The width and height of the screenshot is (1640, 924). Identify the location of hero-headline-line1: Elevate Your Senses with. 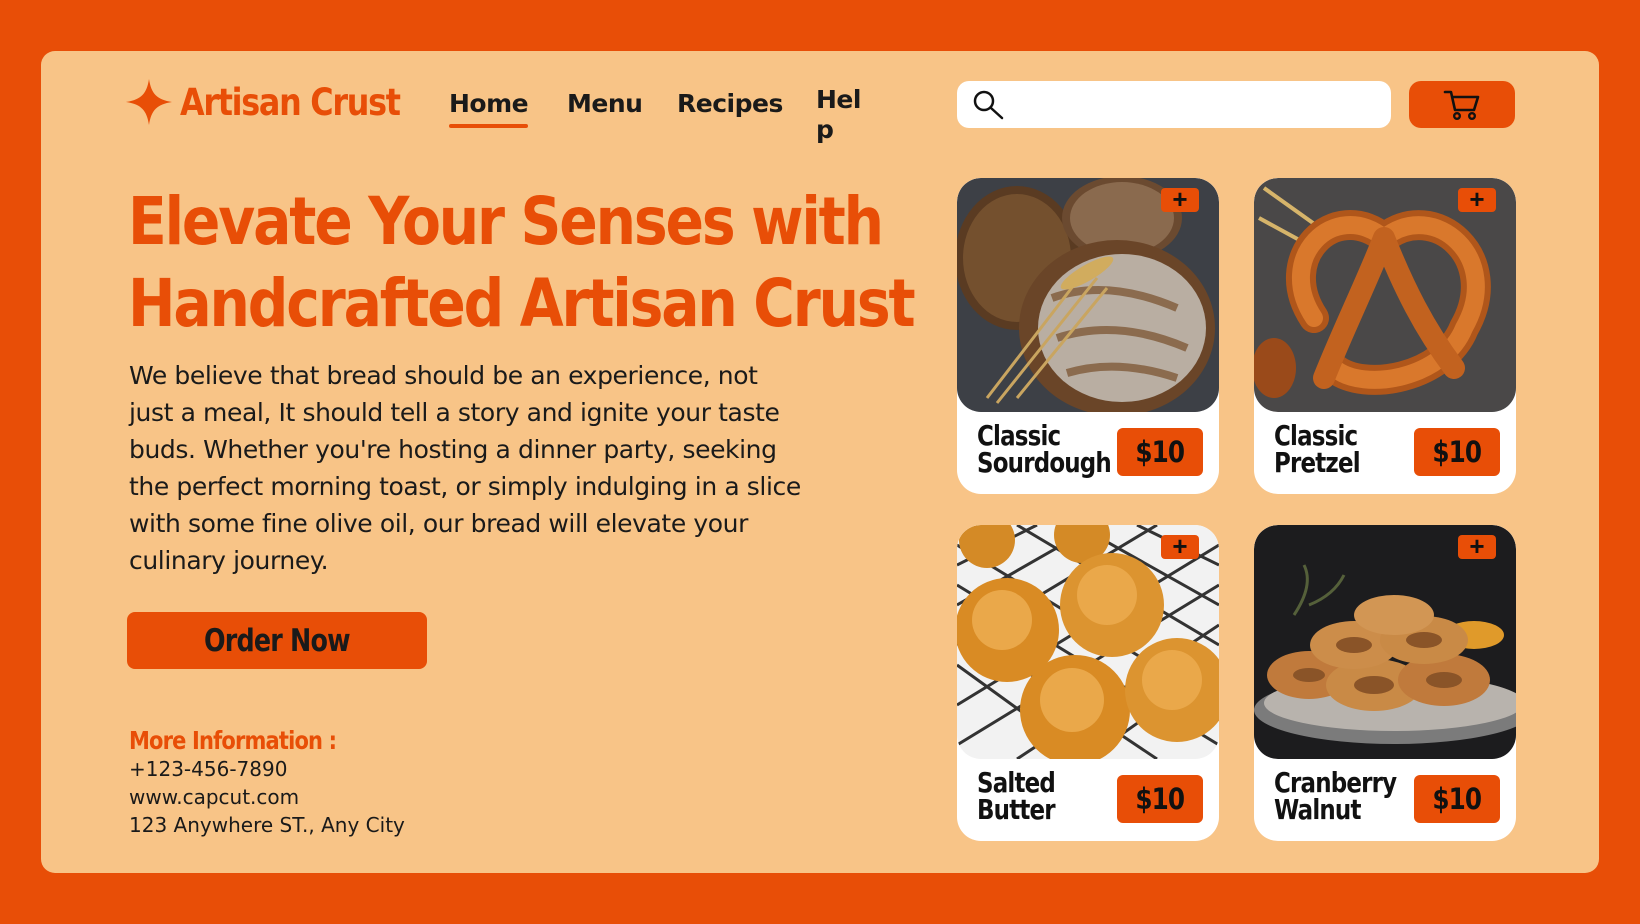
(506, 221).